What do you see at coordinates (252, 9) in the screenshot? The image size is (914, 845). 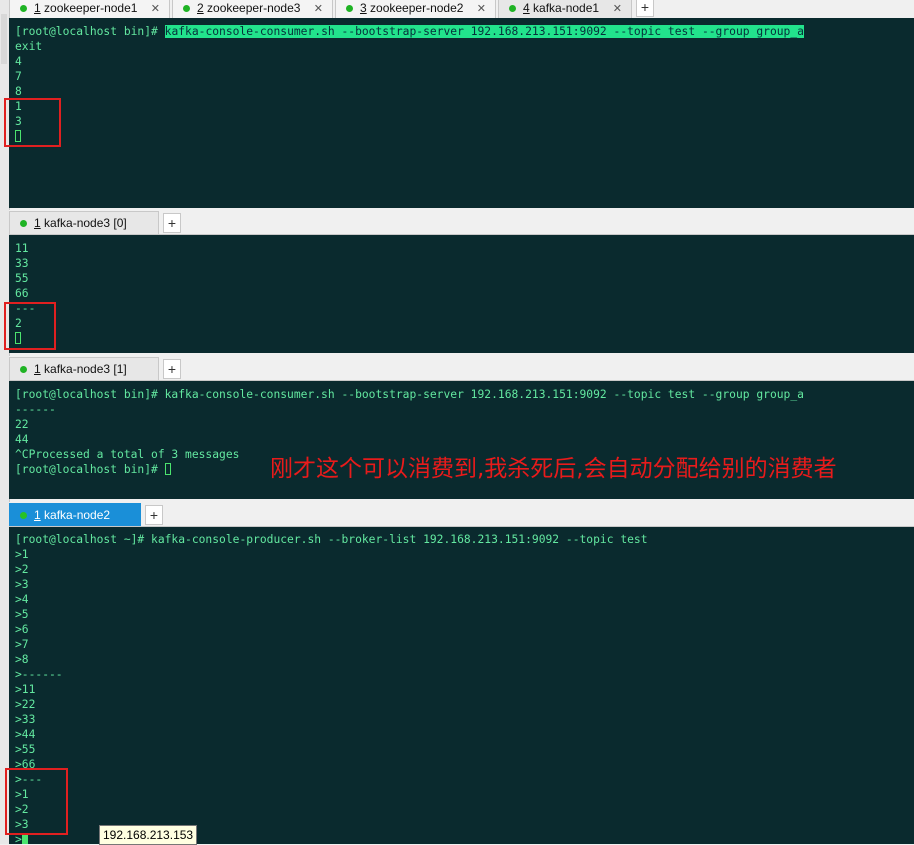 I see `tab-zookeeper-node3: 2 zookeeper-node3 ✕` at bounding box center [252, 9].